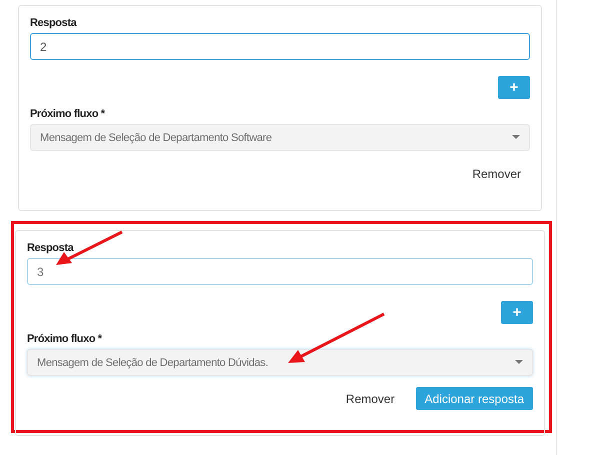 This screenshot has width=603, height=455. Describe the element at coordinates (280, 362) in the screenshot. I see `flow-select: Mensagem de Seleção de Departamento Dúvidas.` at that location.